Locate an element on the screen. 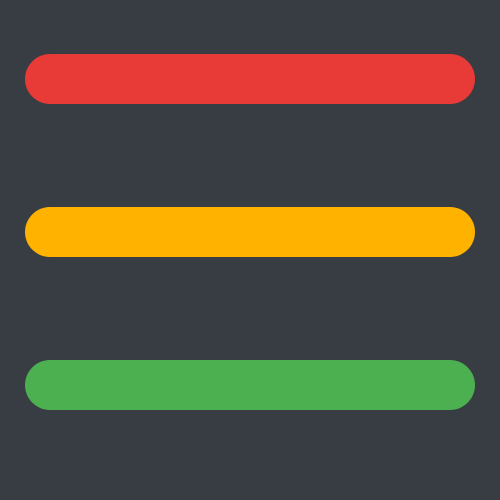 The image size is (500, 500). menu-bar-yellow is located at coordinates (250, 232).